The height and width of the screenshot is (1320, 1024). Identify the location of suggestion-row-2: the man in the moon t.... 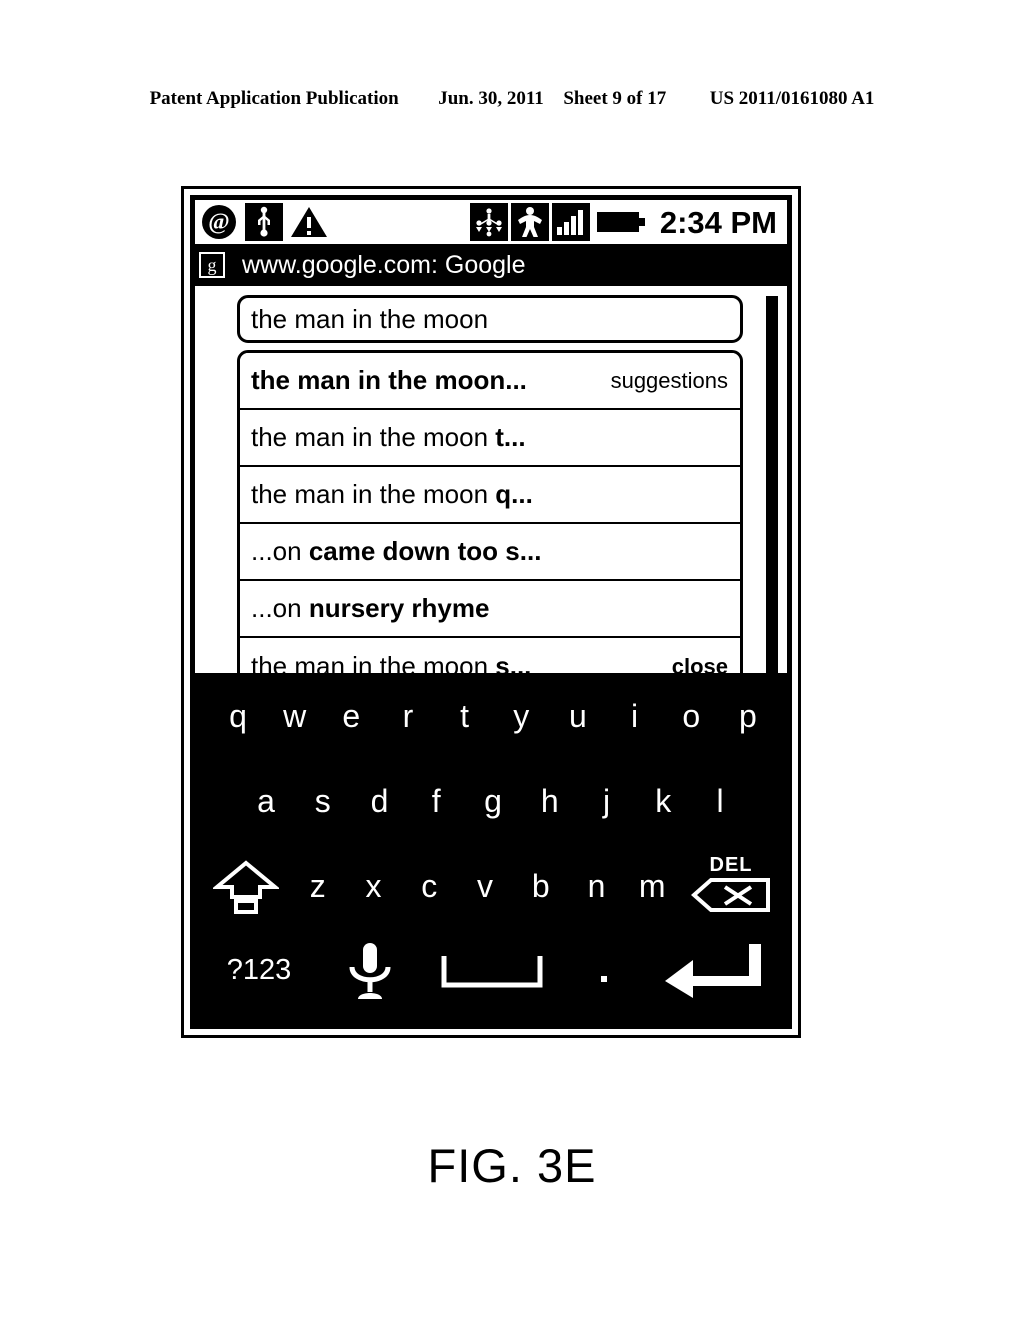
(490, 438).